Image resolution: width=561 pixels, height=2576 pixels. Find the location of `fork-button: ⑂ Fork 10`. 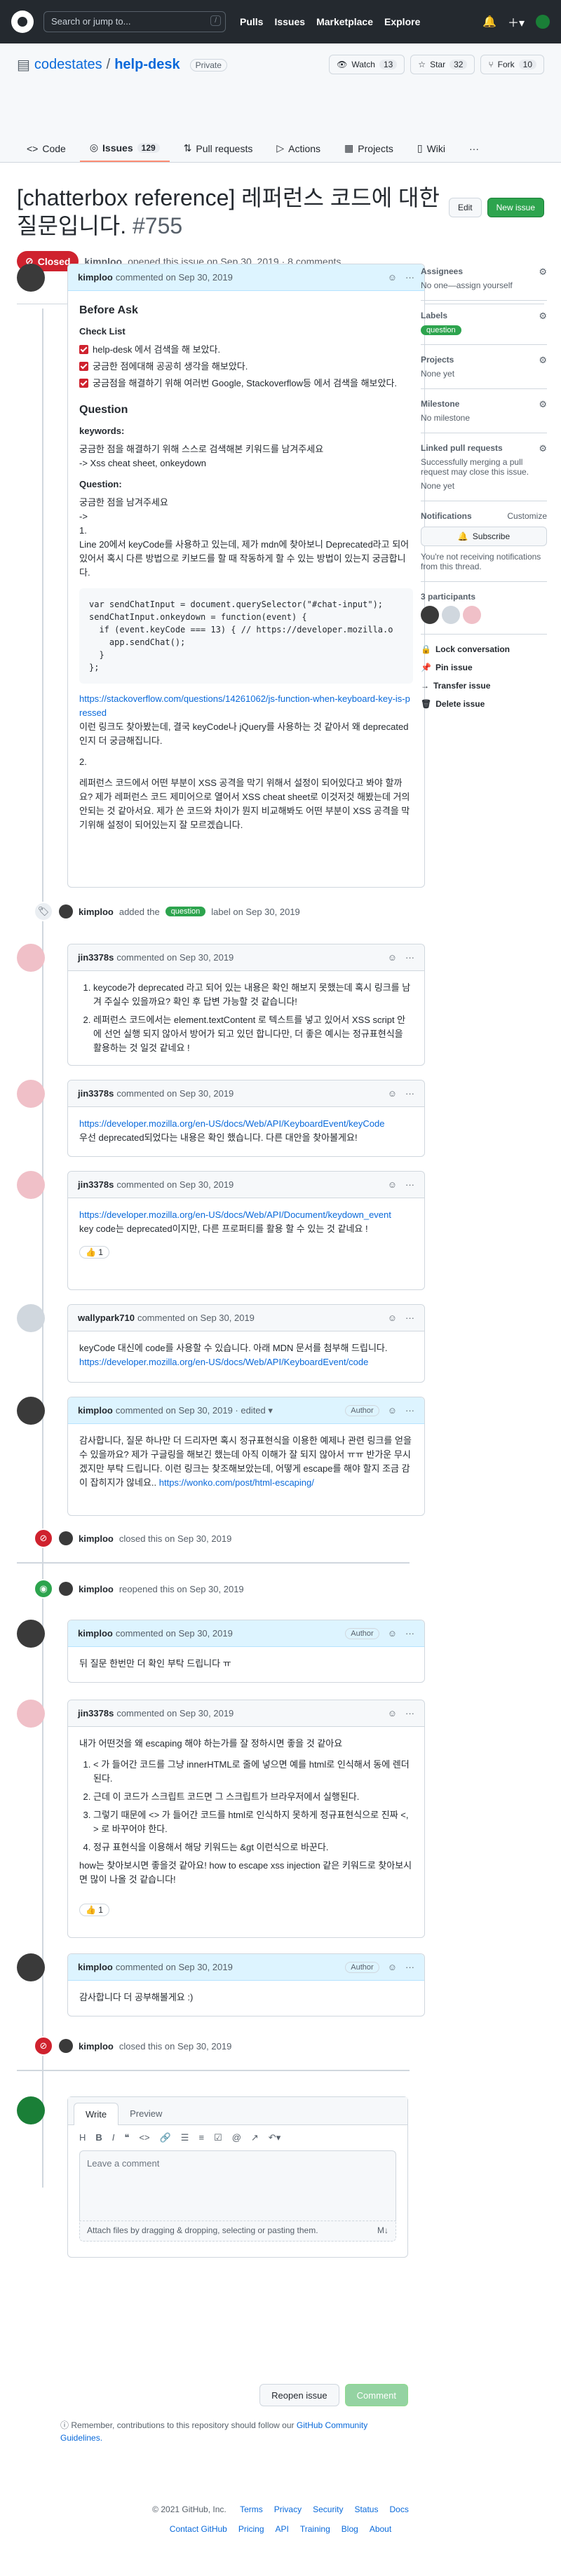

fork-button: ⑂ Fork 10 is located at coordinates (512, 64).